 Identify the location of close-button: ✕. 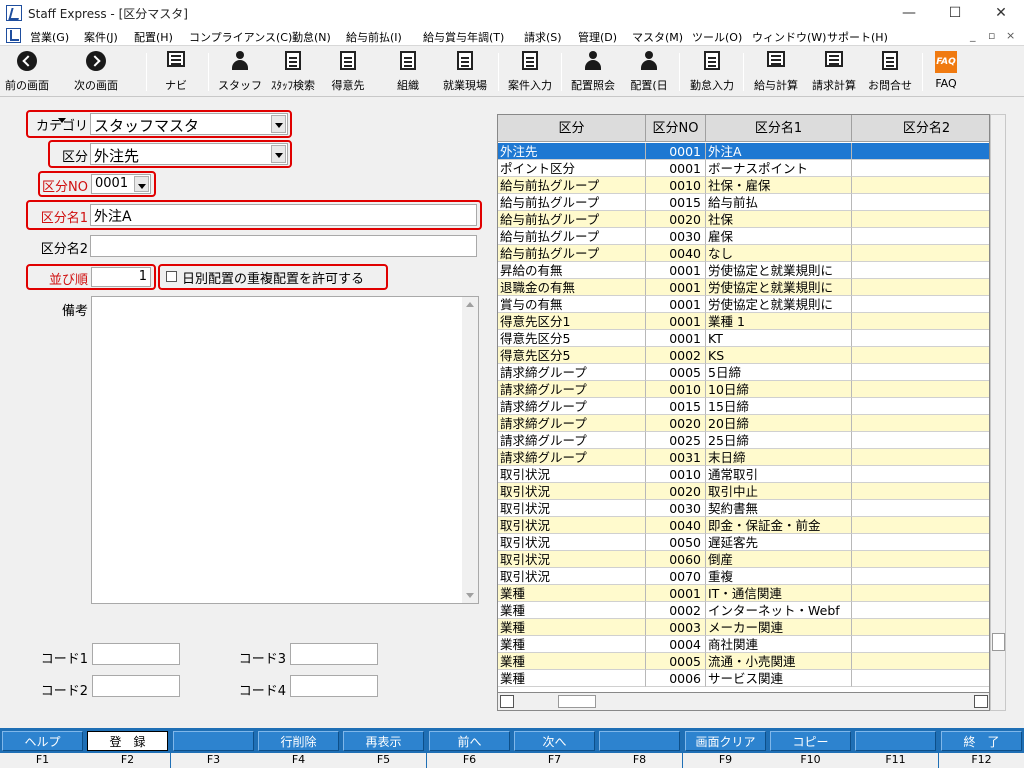
(1001, 13).